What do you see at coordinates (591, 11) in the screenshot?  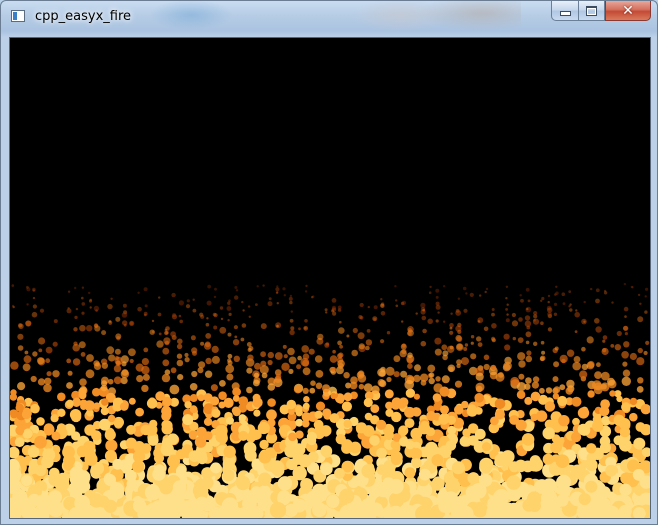 I see `maximize-button` at bounding box center [591, 11].